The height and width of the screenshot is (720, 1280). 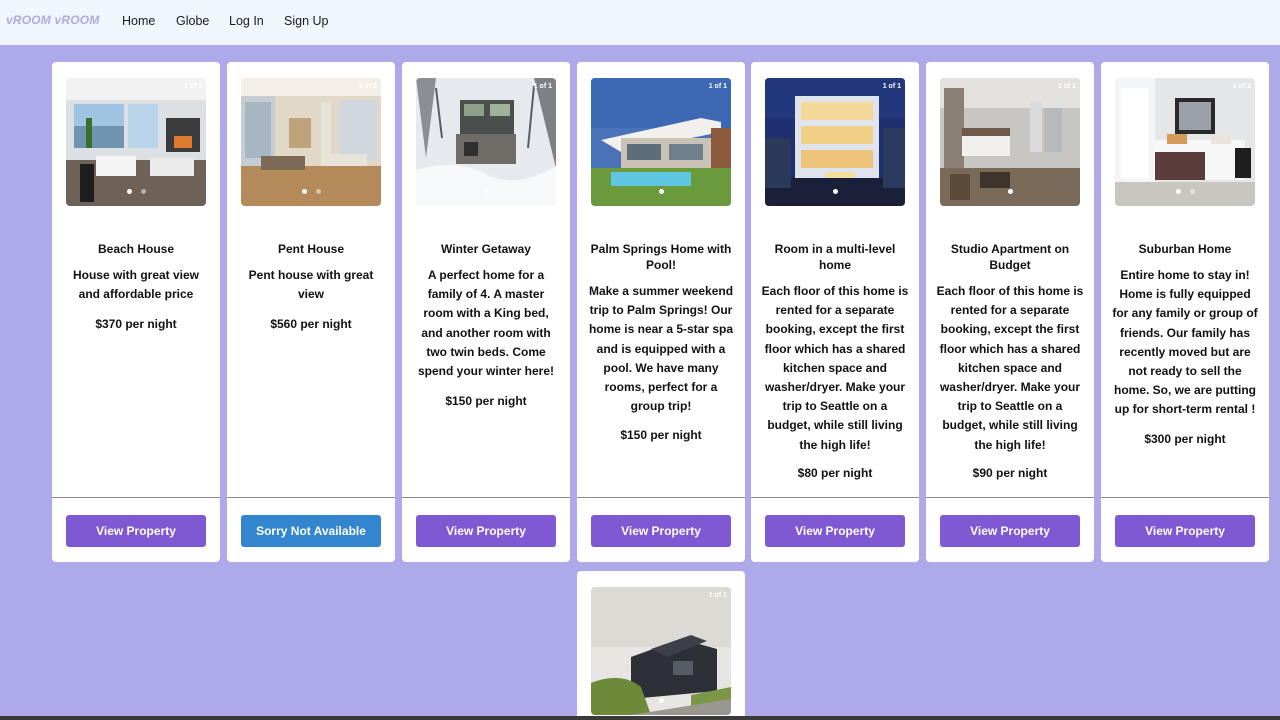 What do you see at coordinates (486, 249) in the screenshot?
I see `property-title: Winter Getaway` at bounding box center [486, 249].